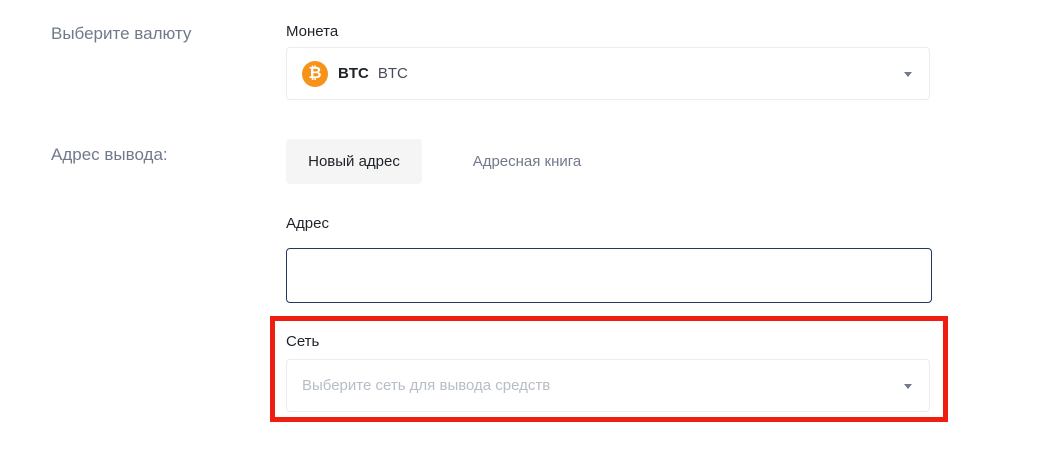 Image resolution: width=1051 pixels, height=465 pixels. What do you see at coordinates (121, 33) in the screenshot?
I see `select-currency-label: Выберите валюту` at bounding box center [121, 33].